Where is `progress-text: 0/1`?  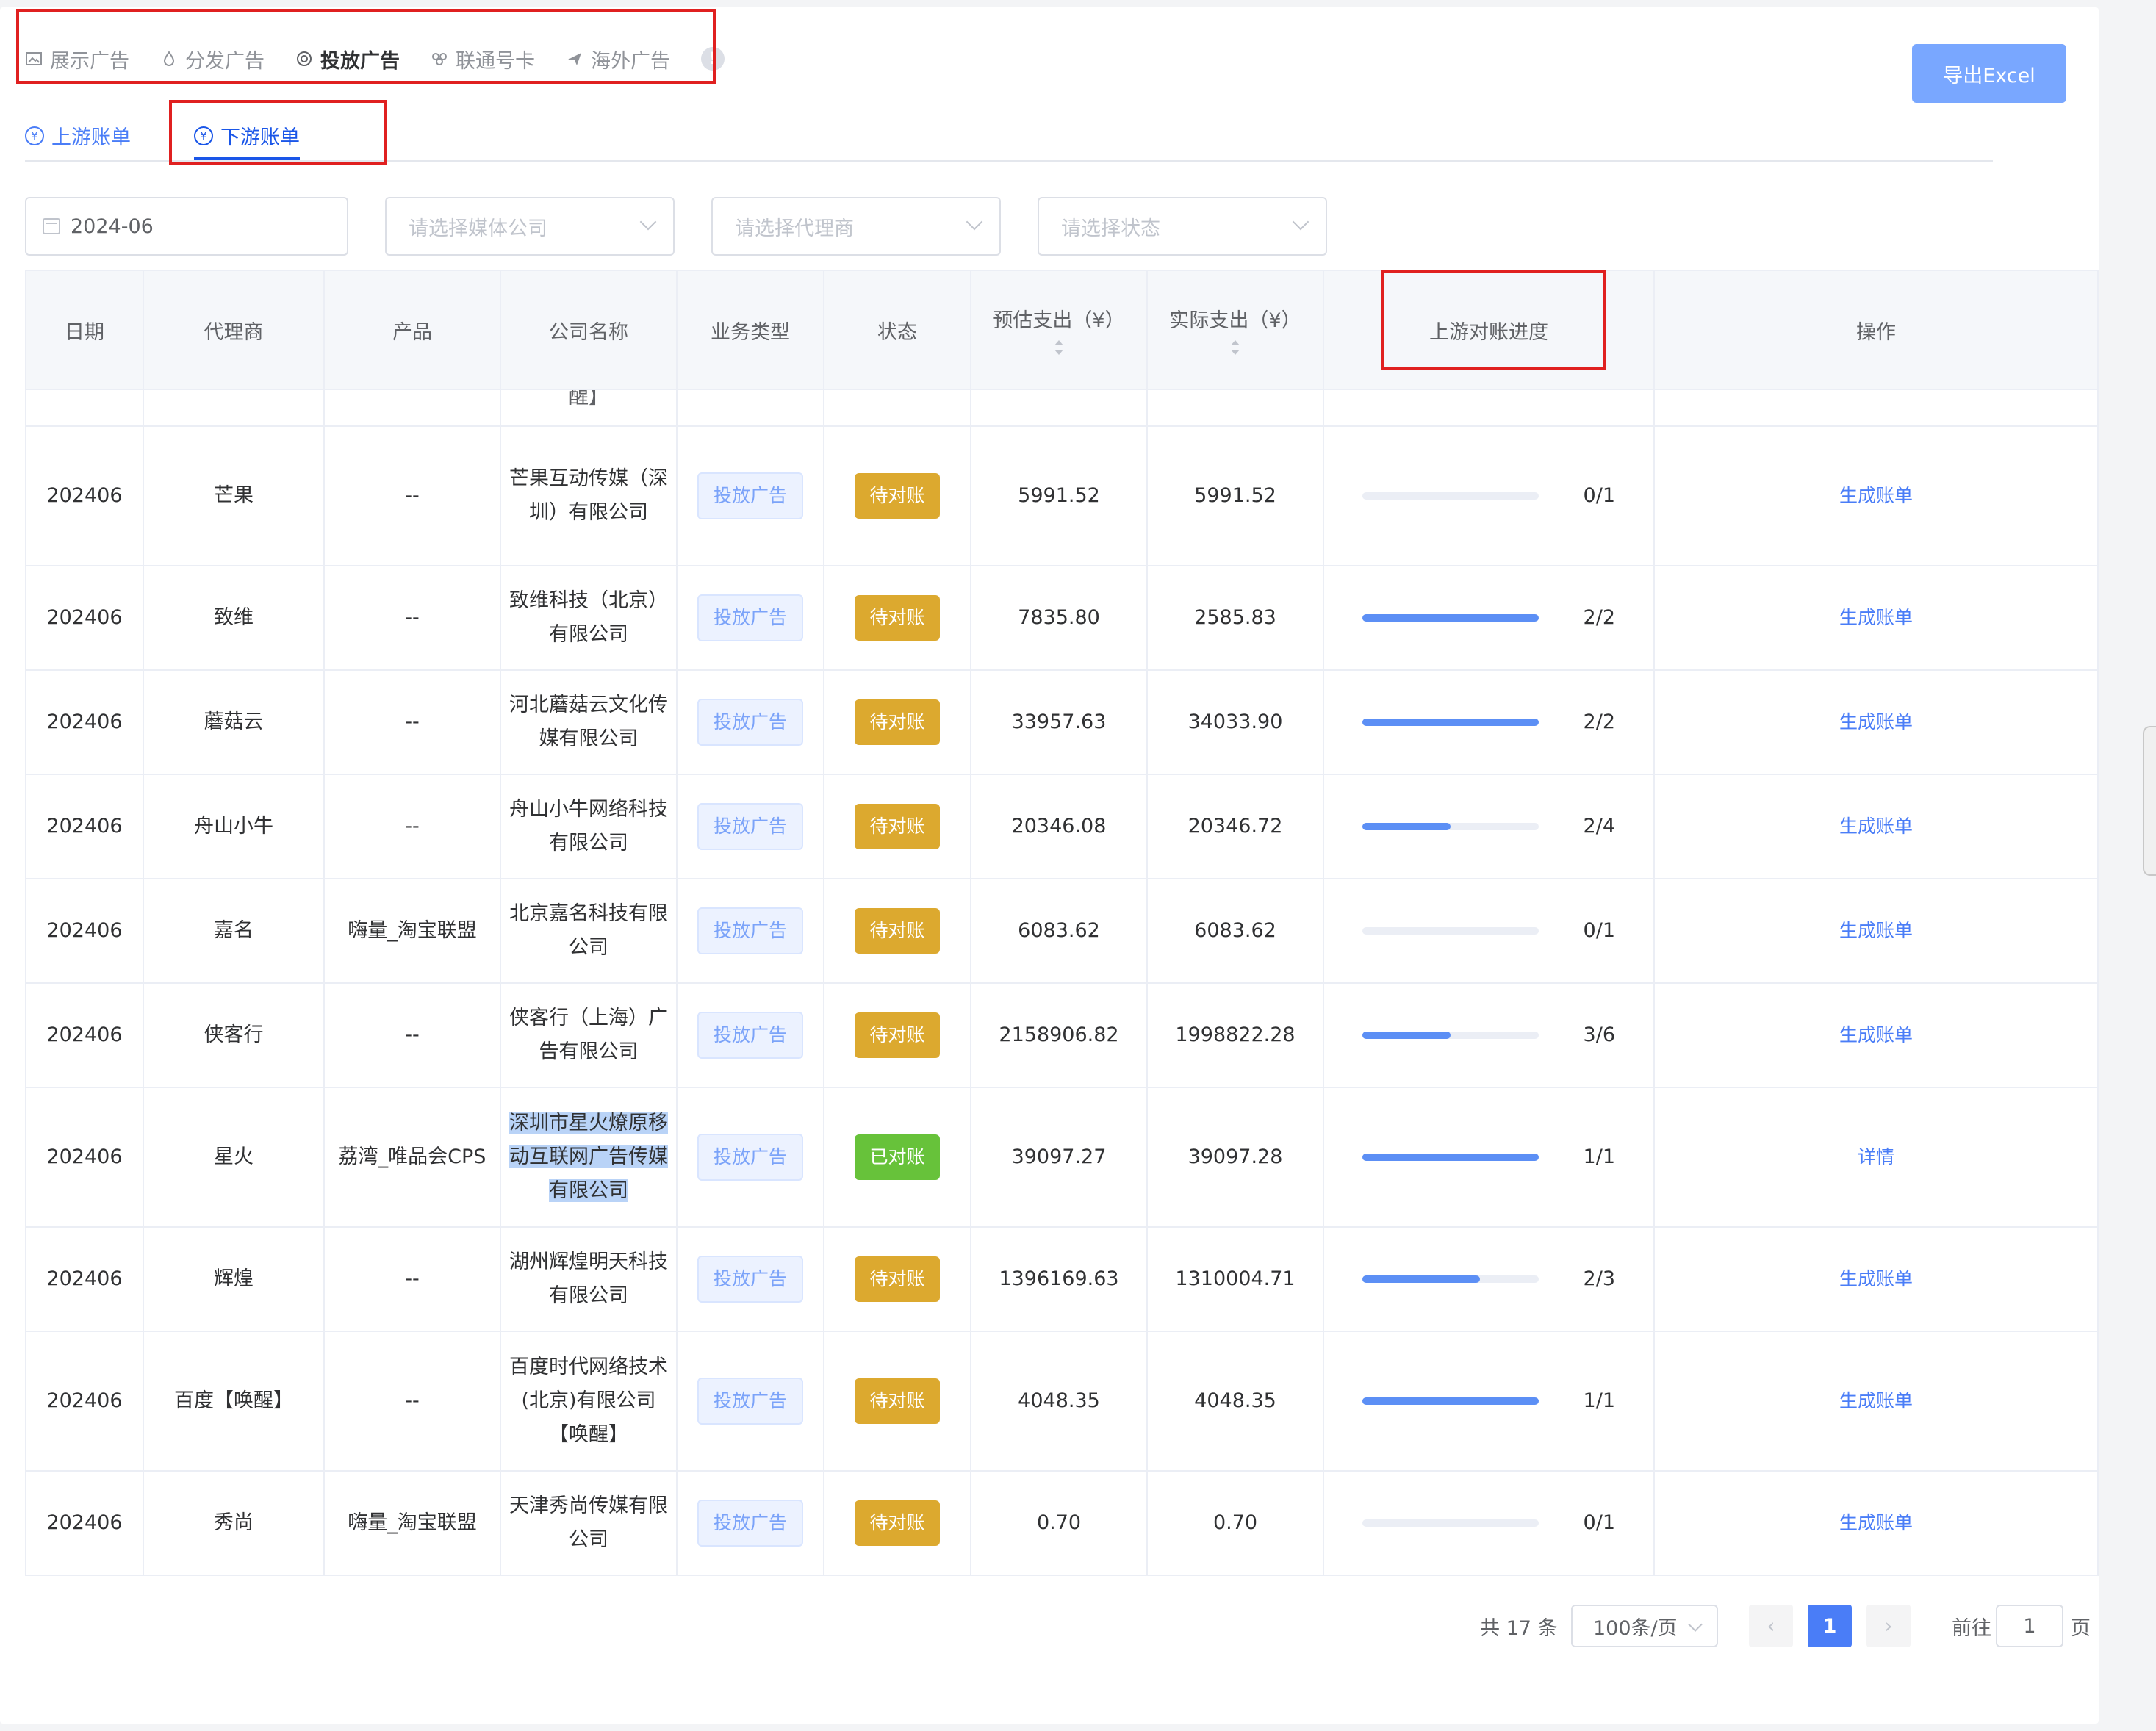 progress-text: 0/1 is located at coordinates (1599, 495).